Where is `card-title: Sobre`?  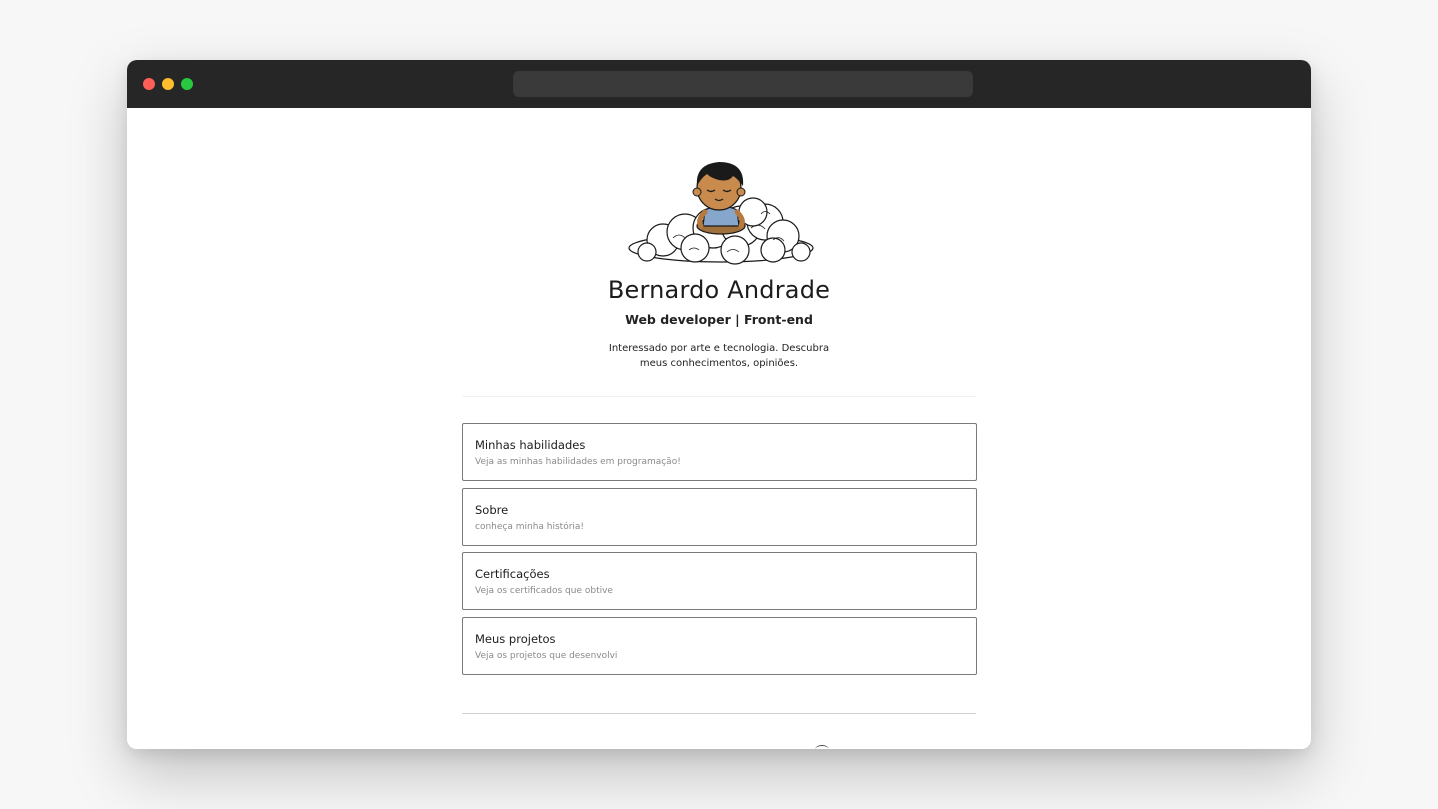
card-title: Sobre is located at coordinates (492, 509).